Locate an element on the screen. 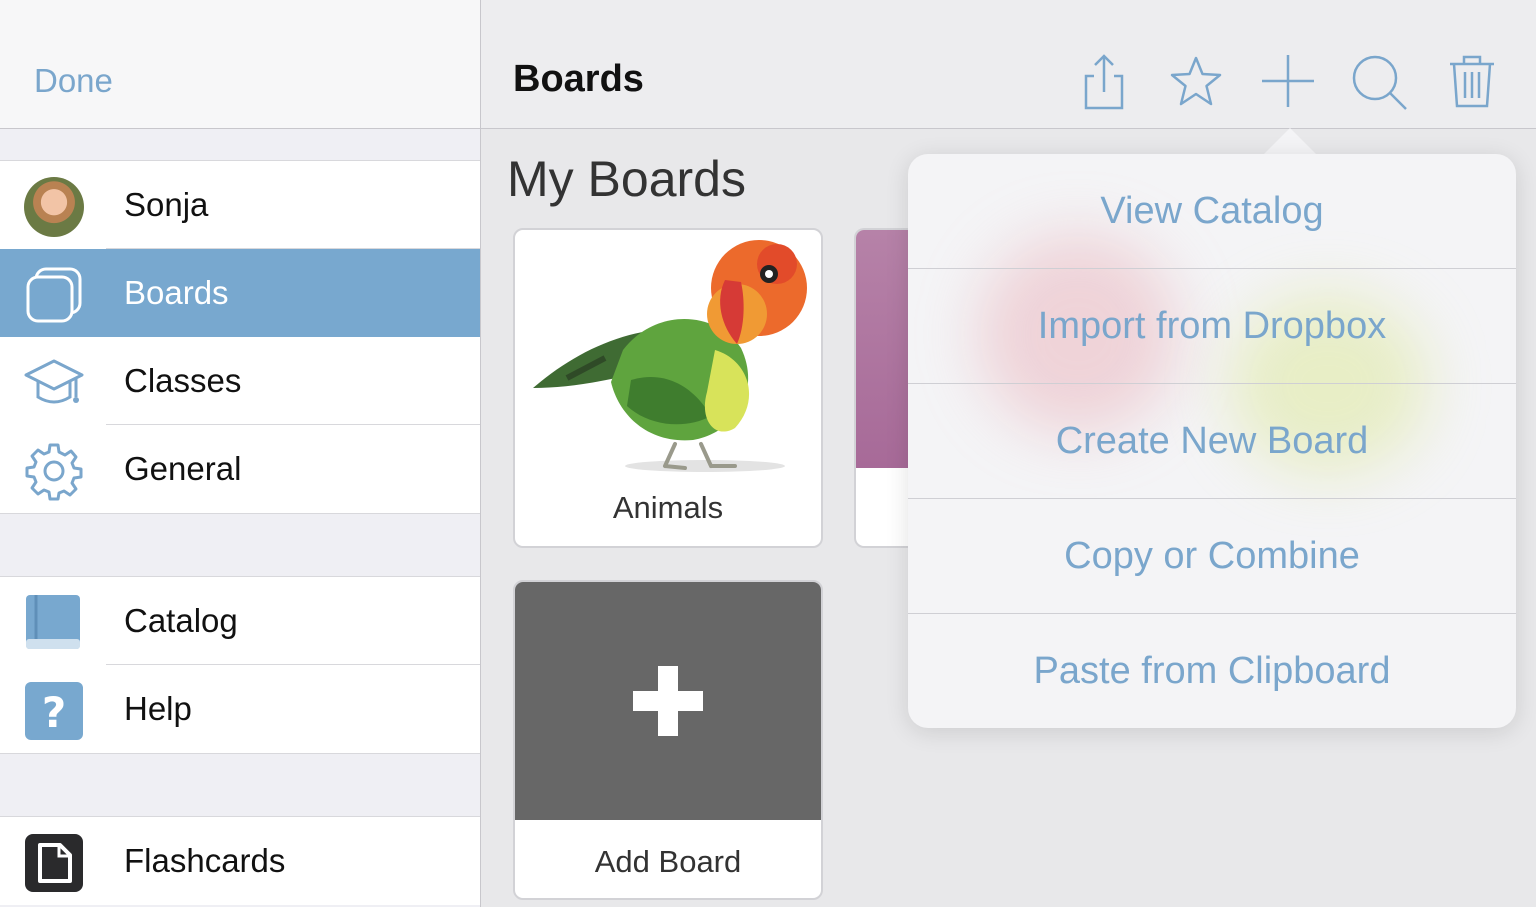 The height and width of the screenshot is (907, 1536). sidebar-group-extras: Flashcards is located at coordinates (240, 860).